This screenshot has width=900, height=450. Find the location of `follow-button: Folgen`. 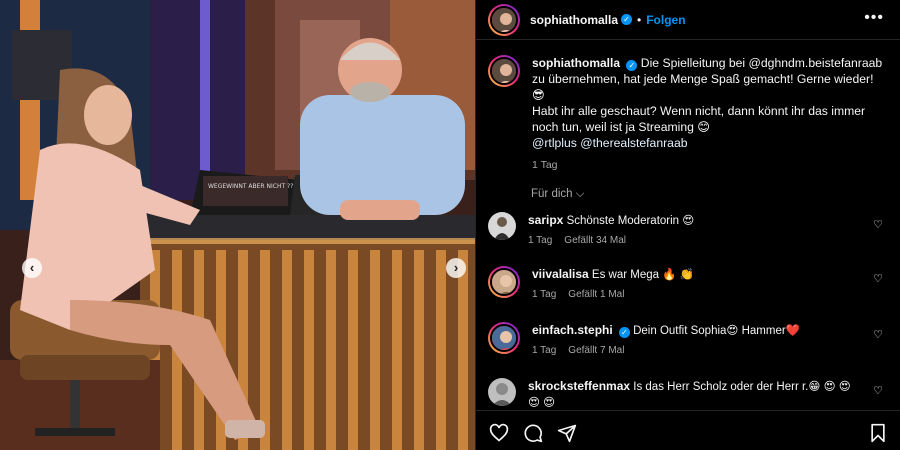

follow-button: Folgen is located at coordinates (665, 20).